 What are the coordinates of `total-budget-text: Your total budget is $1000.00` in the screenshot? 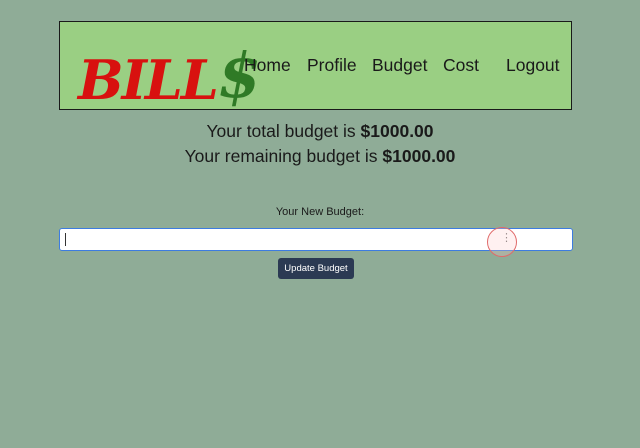 It's located at (320, 131).